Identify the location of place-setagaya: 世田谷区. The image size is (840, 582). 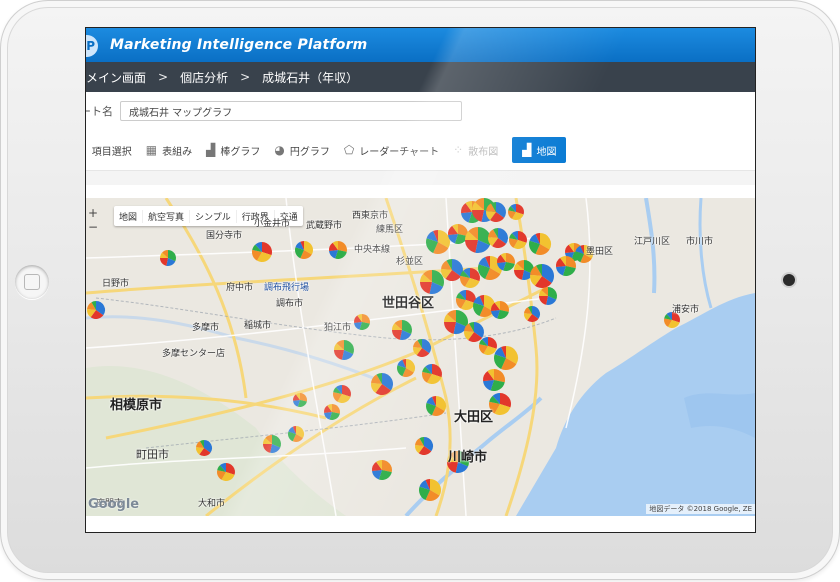
(408, 303).